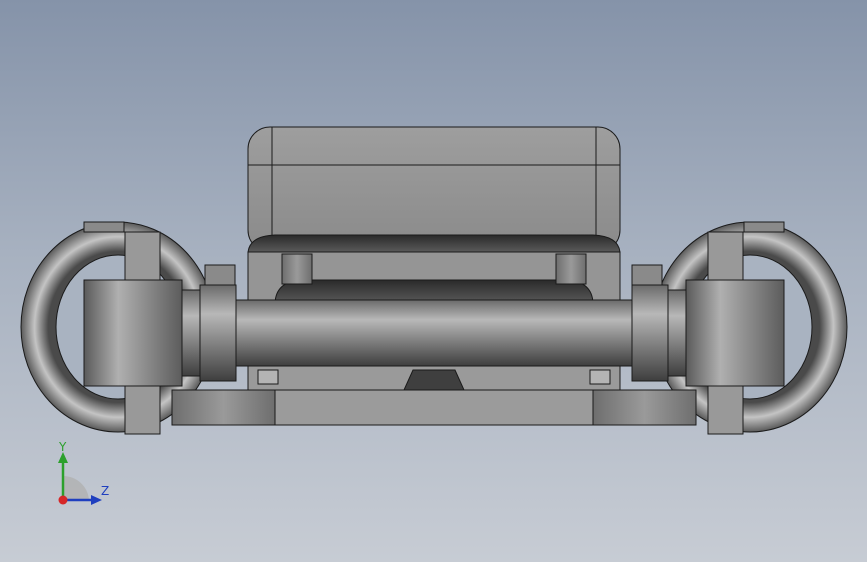 The width and height of the screenshot is (867, 562). What do you see at coordinates (434, 393) in the screenshot?
I see `lower-body` at bounding box center [434, 393].